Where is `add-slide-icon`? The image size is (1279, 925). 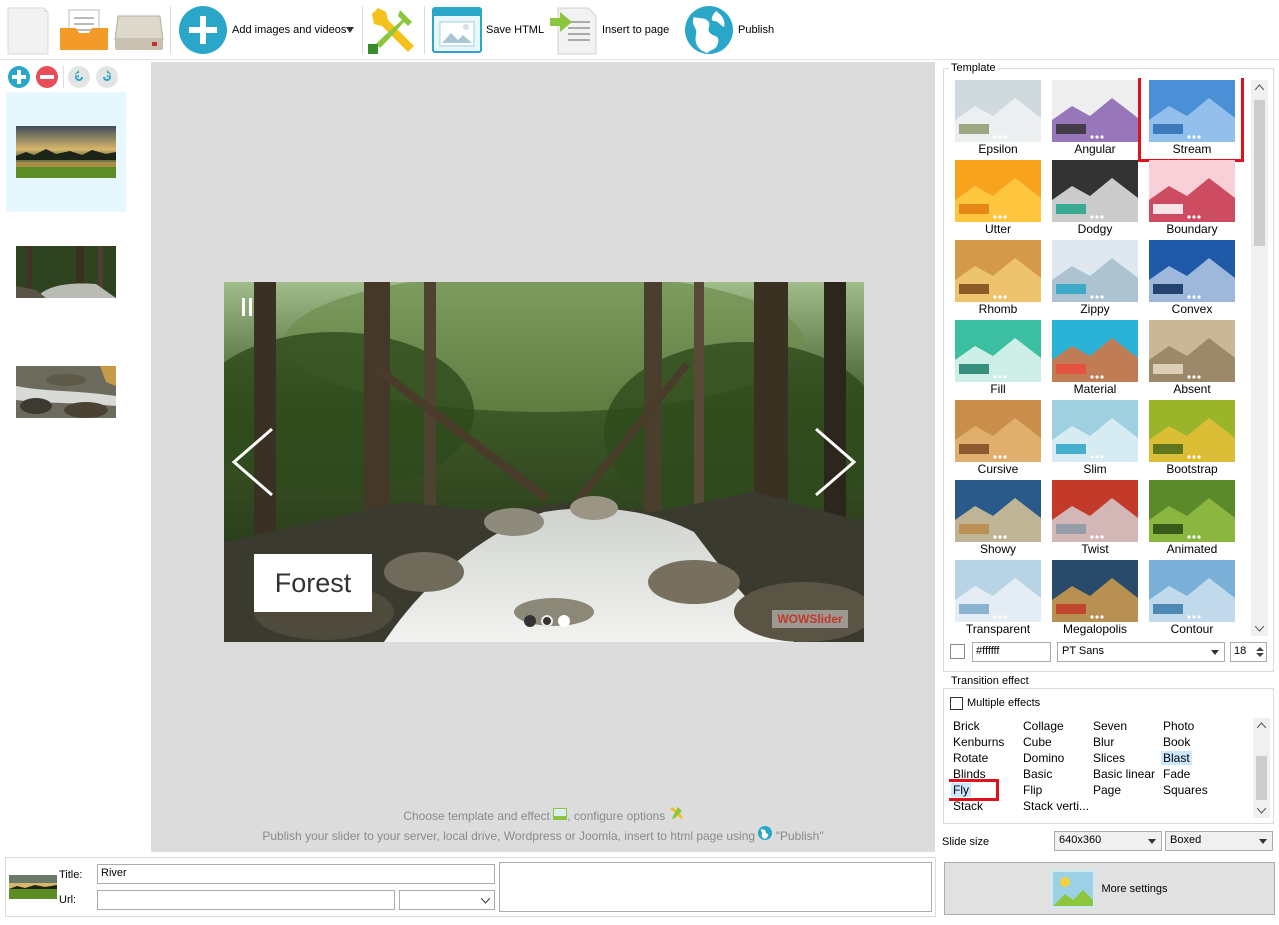
add-slide-icon is located at coordinates (19, 77).